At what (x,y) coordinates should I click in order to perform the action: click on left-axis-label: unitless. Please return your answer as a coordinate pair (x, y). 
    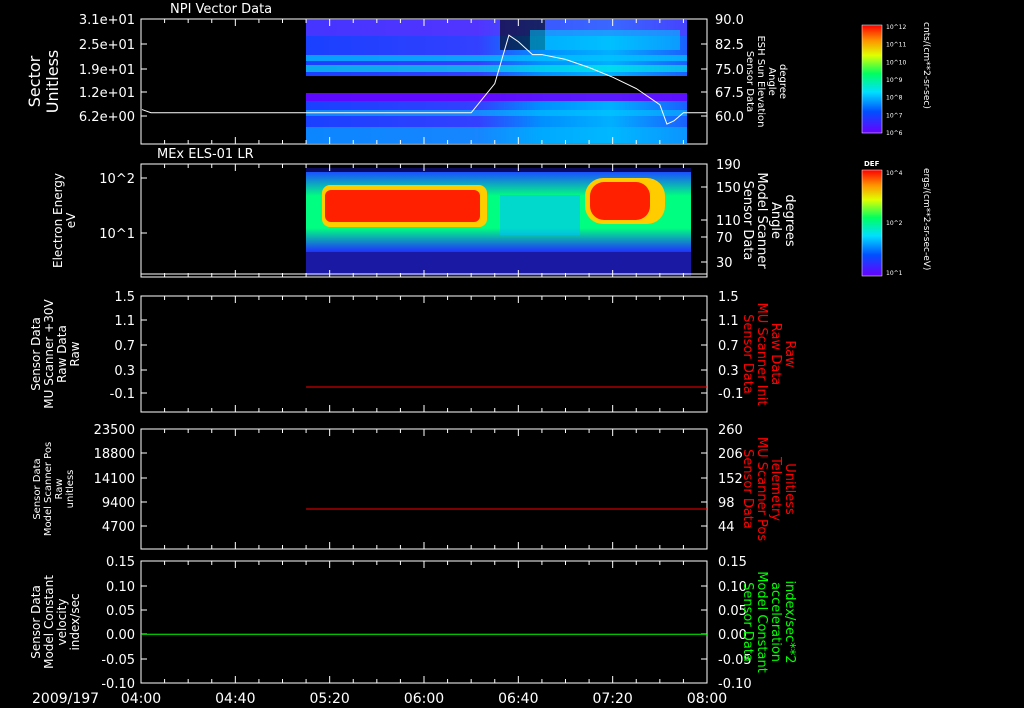
    Looking at the image, I should click on (70, 489).